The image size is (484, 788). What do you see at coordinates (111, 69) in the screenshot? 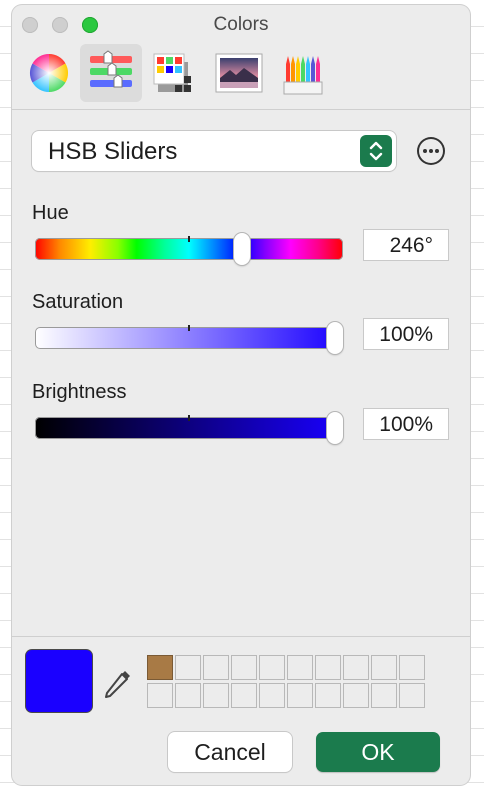
I see `color-sliders-icon` at bounding box center [111, 69].